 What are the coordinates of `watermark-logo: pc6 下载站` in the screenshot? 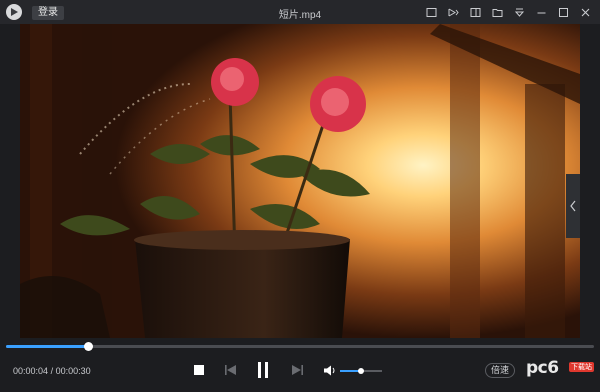 It's located at (561, 371).